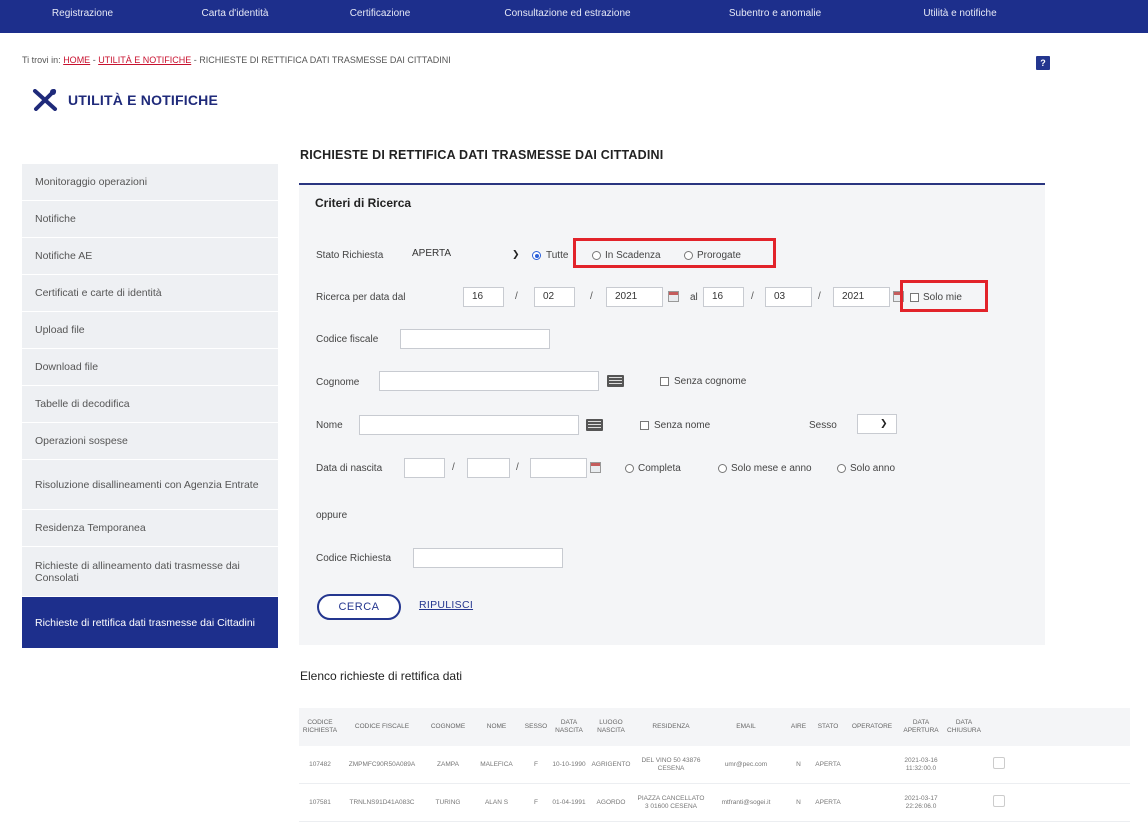 This screenshot has height=830, width=1148. I want to click on breadcrumb-home-link: HOME, so click(76, 60).